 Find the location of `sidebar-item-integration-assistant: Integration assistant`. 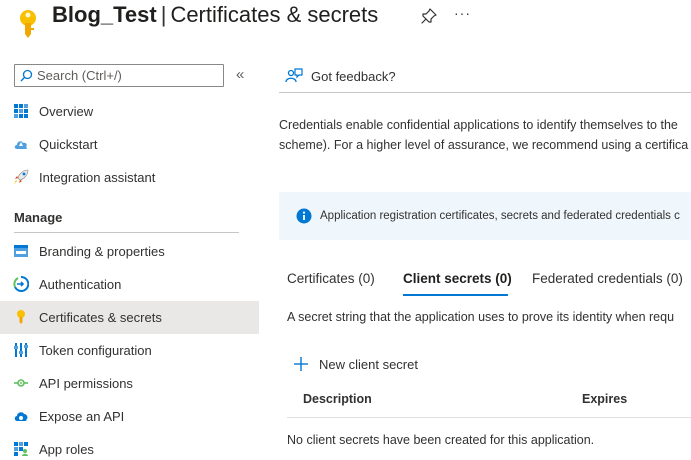

sidebar-item-integration-assistant: Integration assistant is located at coordinates (129, 177).